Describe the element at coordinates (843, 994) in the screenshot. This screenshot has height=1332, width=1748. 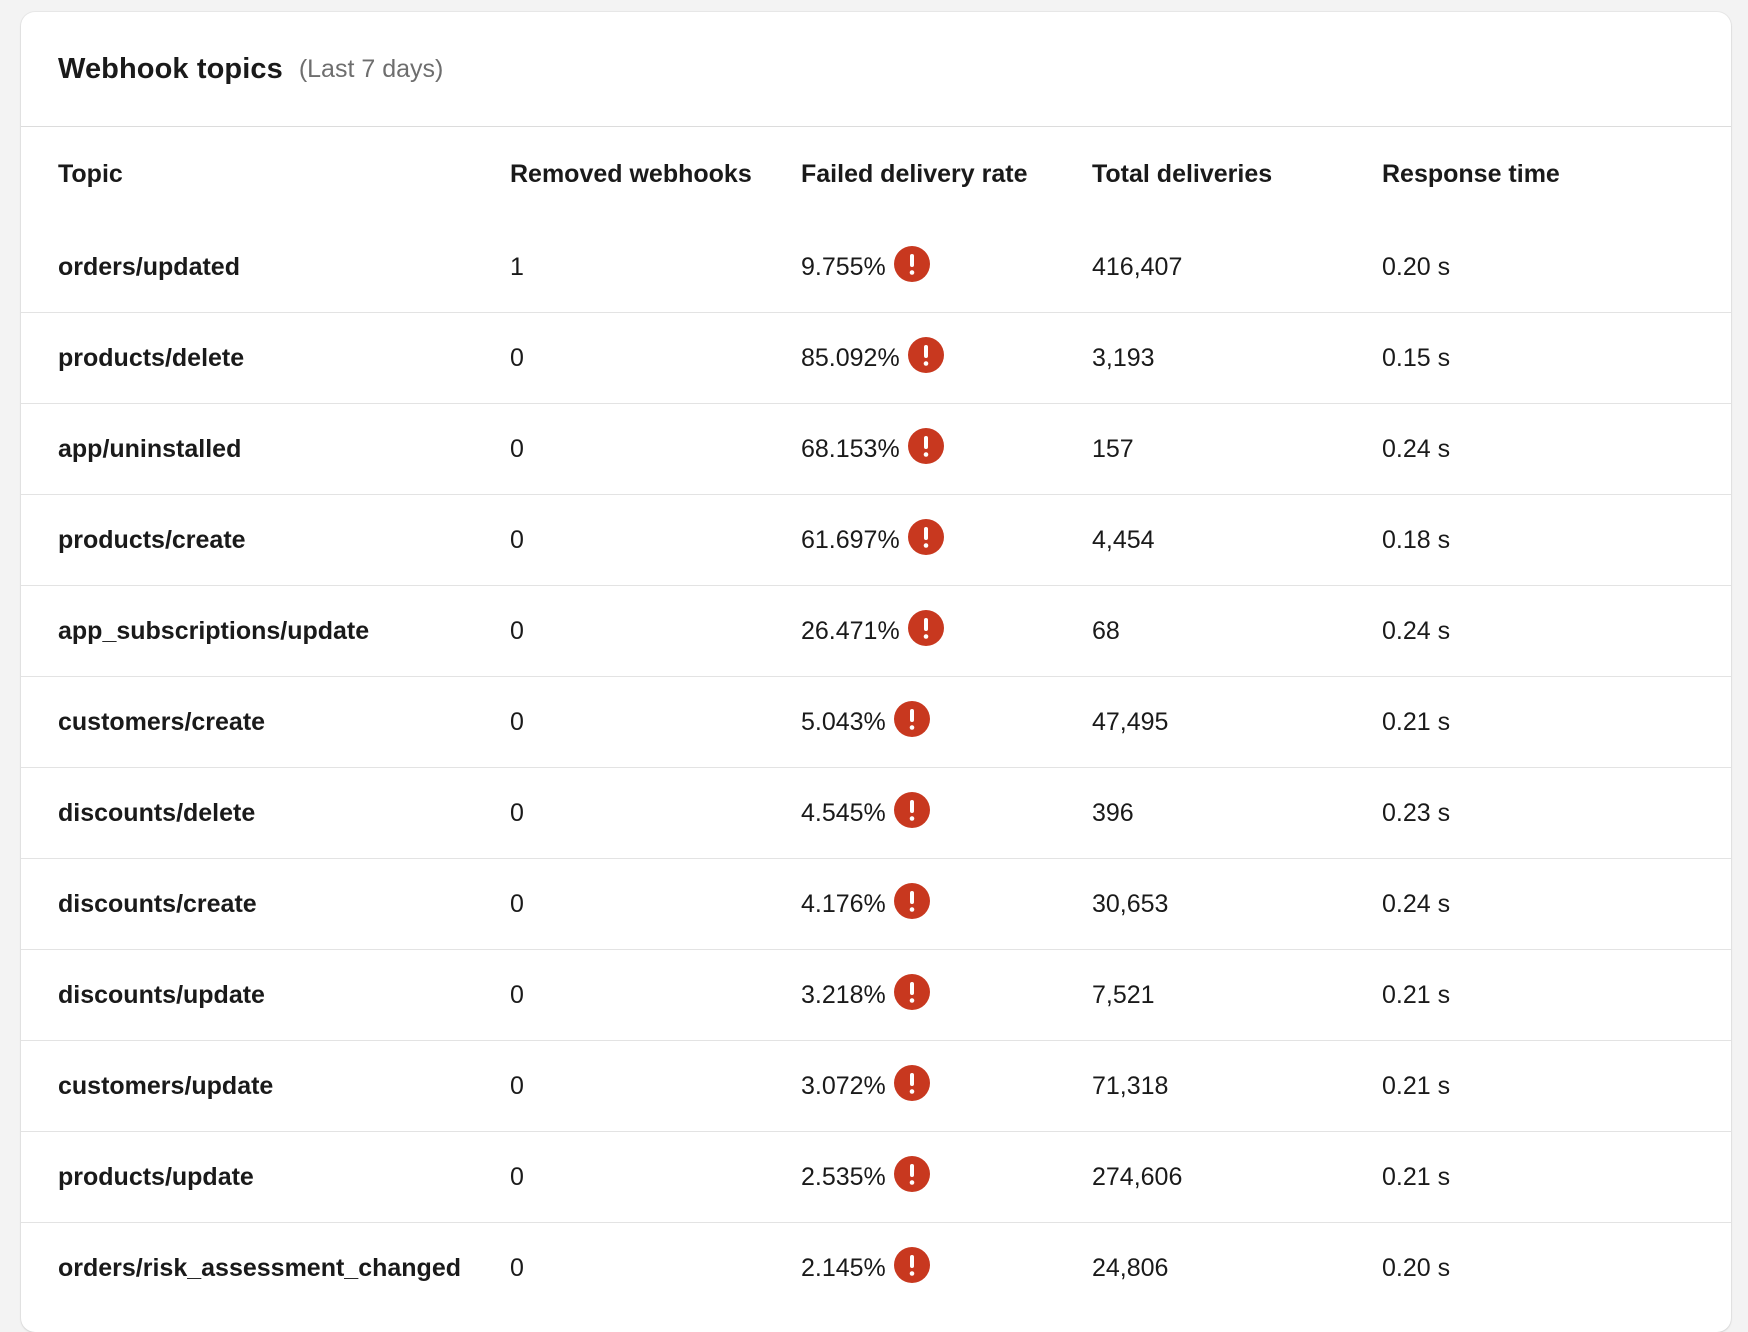
I see `failed-delivery-rate-value: 3.218%` at that location.